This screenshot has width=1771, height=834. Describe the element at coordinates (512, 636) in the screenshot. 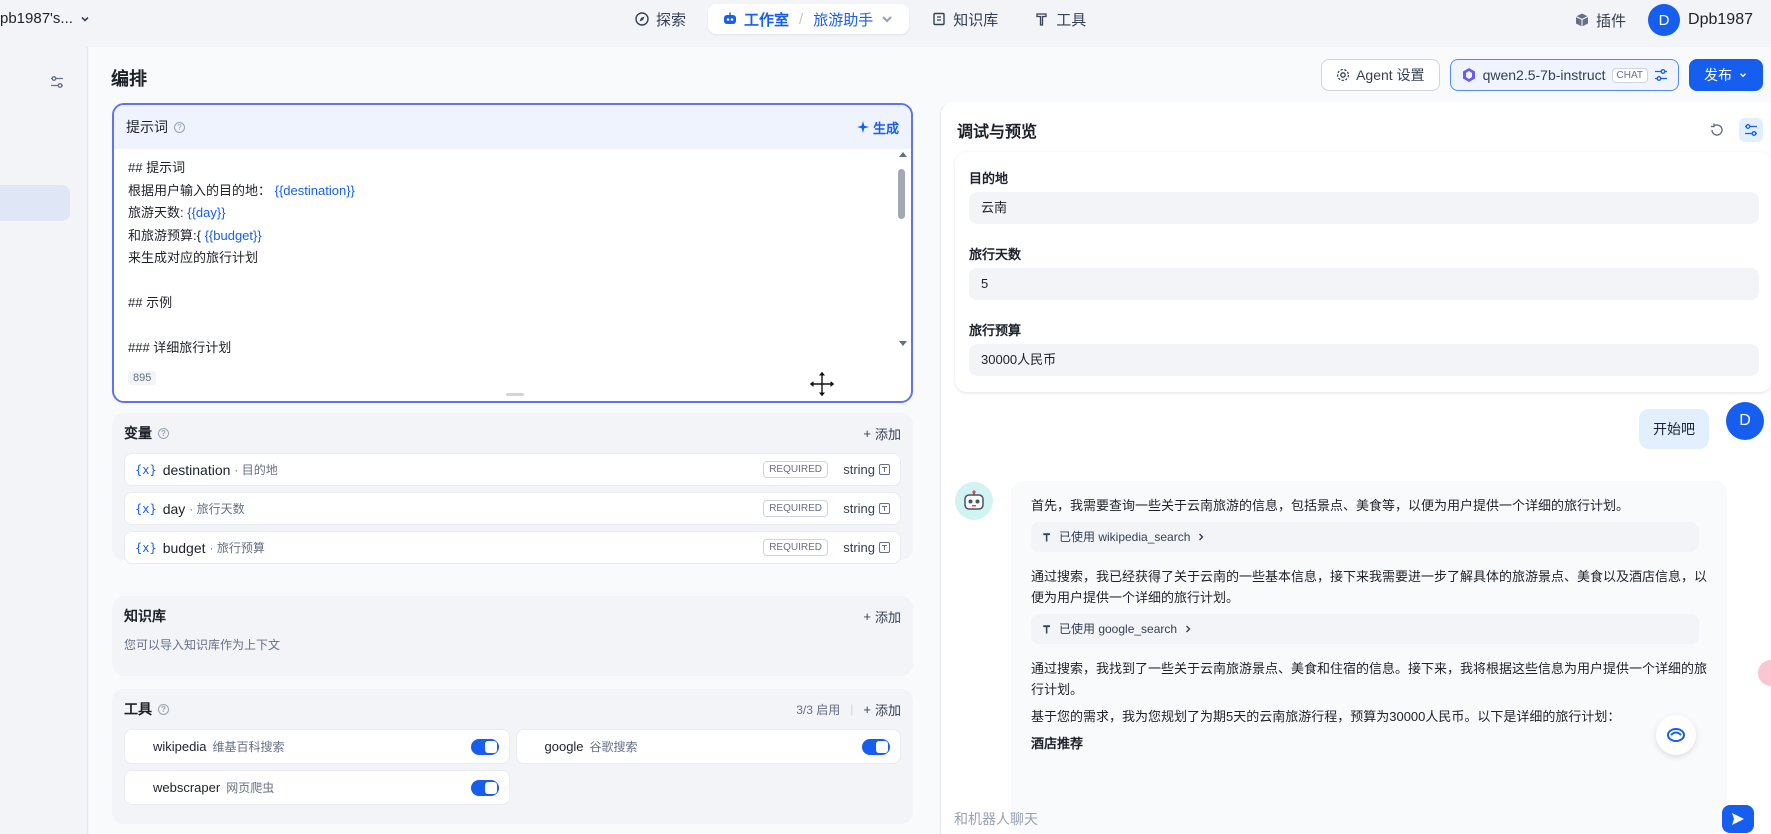

I see `knowledge-section: 知识库 + 添加 您可以导入知识库作为上下文` at that location.